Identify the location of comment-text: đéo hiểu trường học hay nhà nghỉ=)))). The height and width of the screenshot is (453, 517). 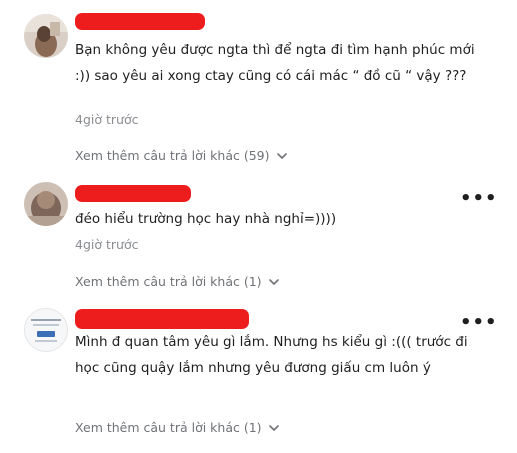
(206, 219).